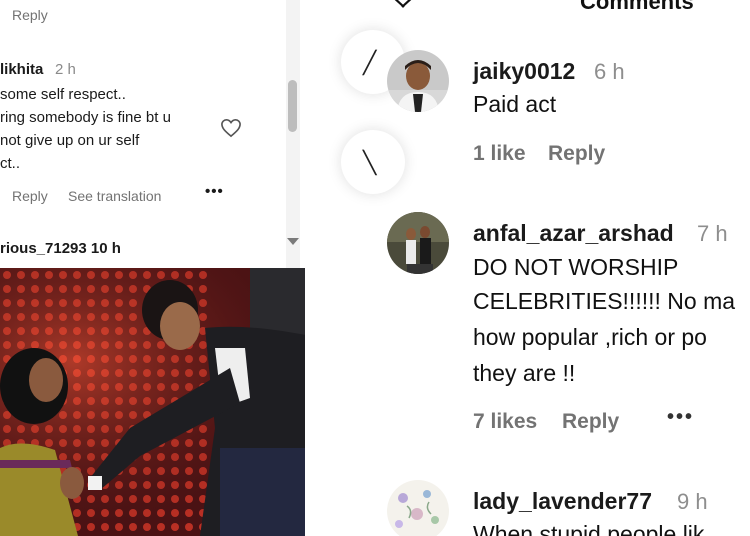 The height and width of the screenshot is (536, 750). I want to click on comment-time: 9 h, so click(692, 501).